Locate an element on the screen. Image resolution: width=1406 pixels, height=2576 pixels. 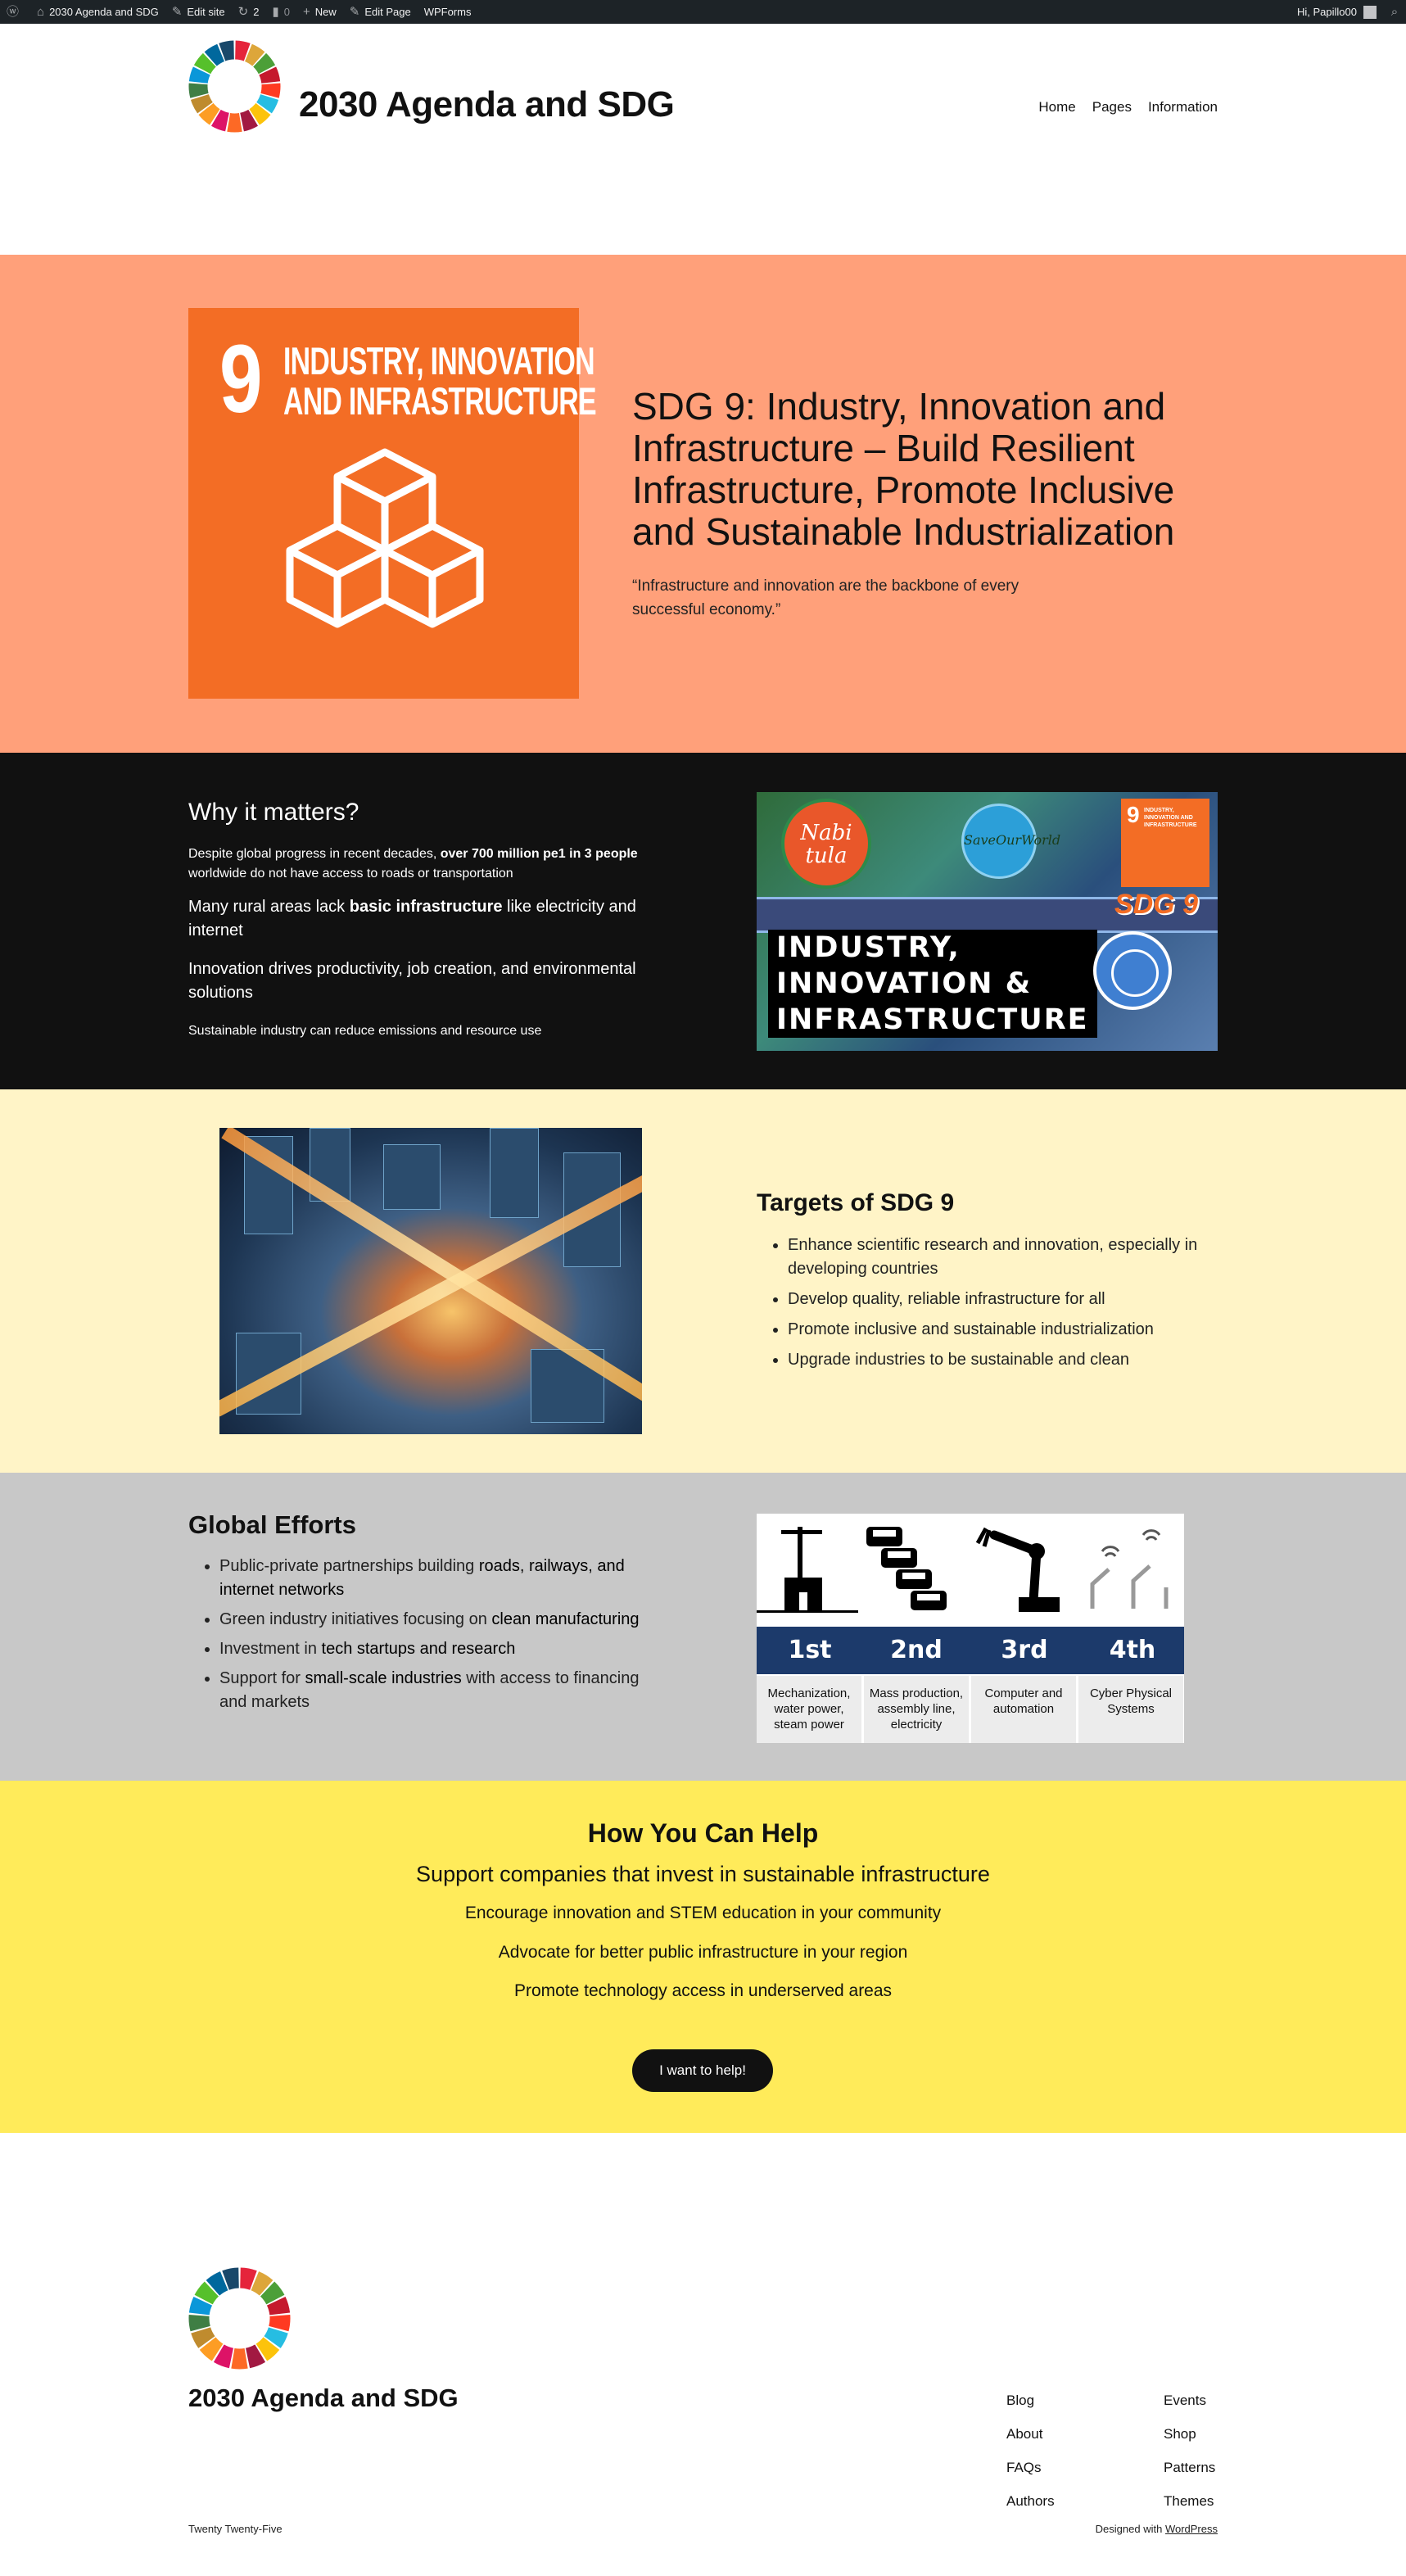
wordpress-link: WordPress is located at coordinates (1191, 2529).